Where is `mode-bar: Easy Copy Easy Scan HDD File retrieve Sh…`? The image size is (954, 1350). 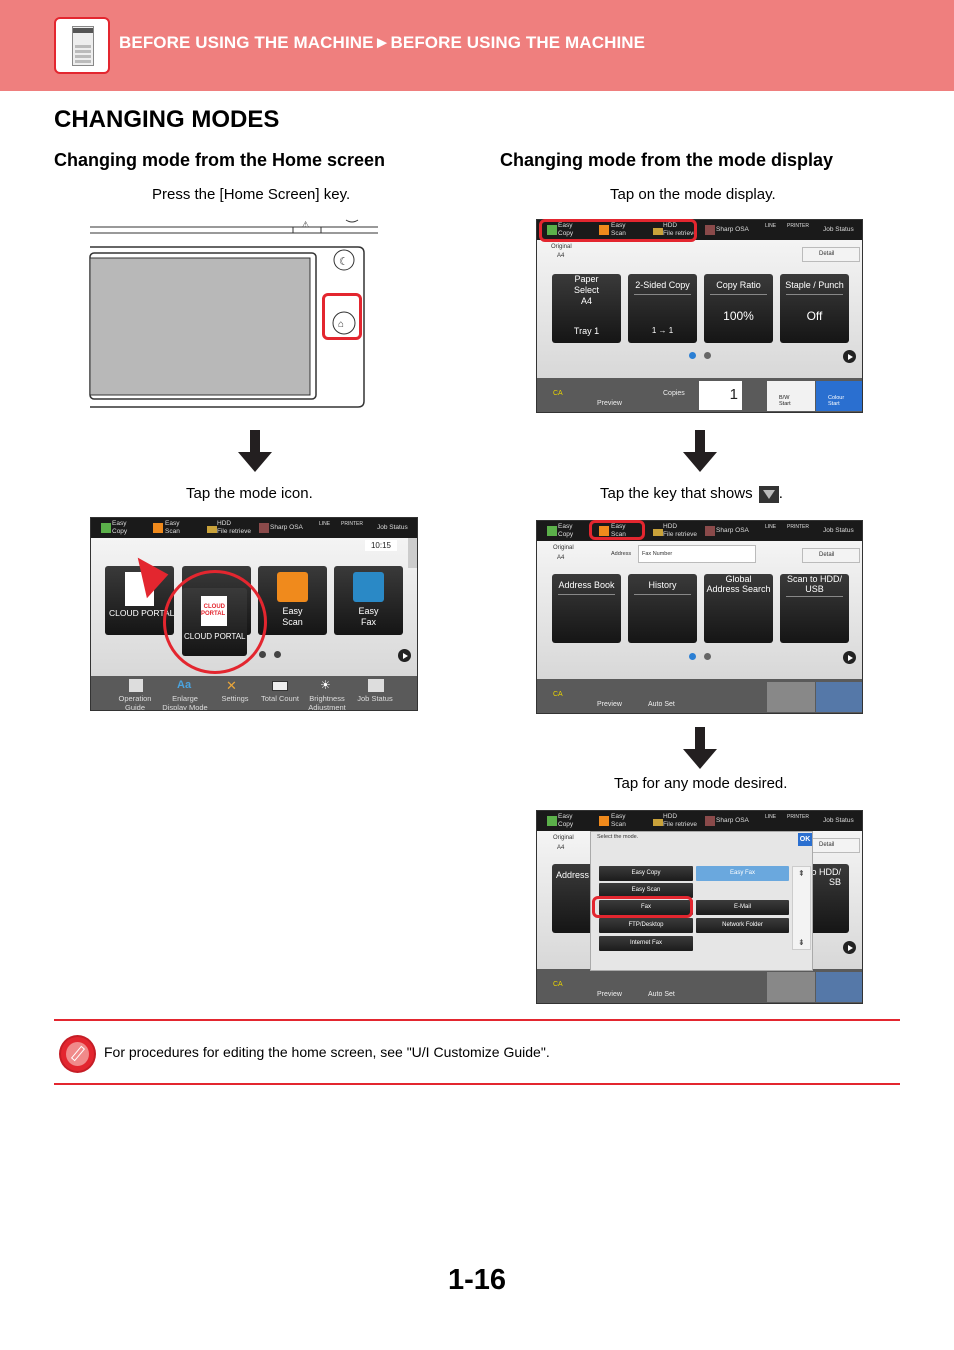
mode-bar: Easy Copy Easy Scan HDD File retrieve Sh… is located at coordinates (254, 528).